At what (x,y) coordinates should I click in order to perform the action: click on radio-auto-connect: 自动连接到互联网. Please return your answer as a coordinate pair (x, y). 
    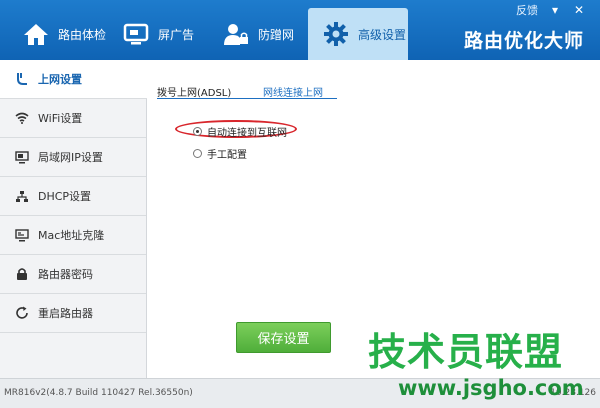
    Looking at the image, I should click on (240, 131).